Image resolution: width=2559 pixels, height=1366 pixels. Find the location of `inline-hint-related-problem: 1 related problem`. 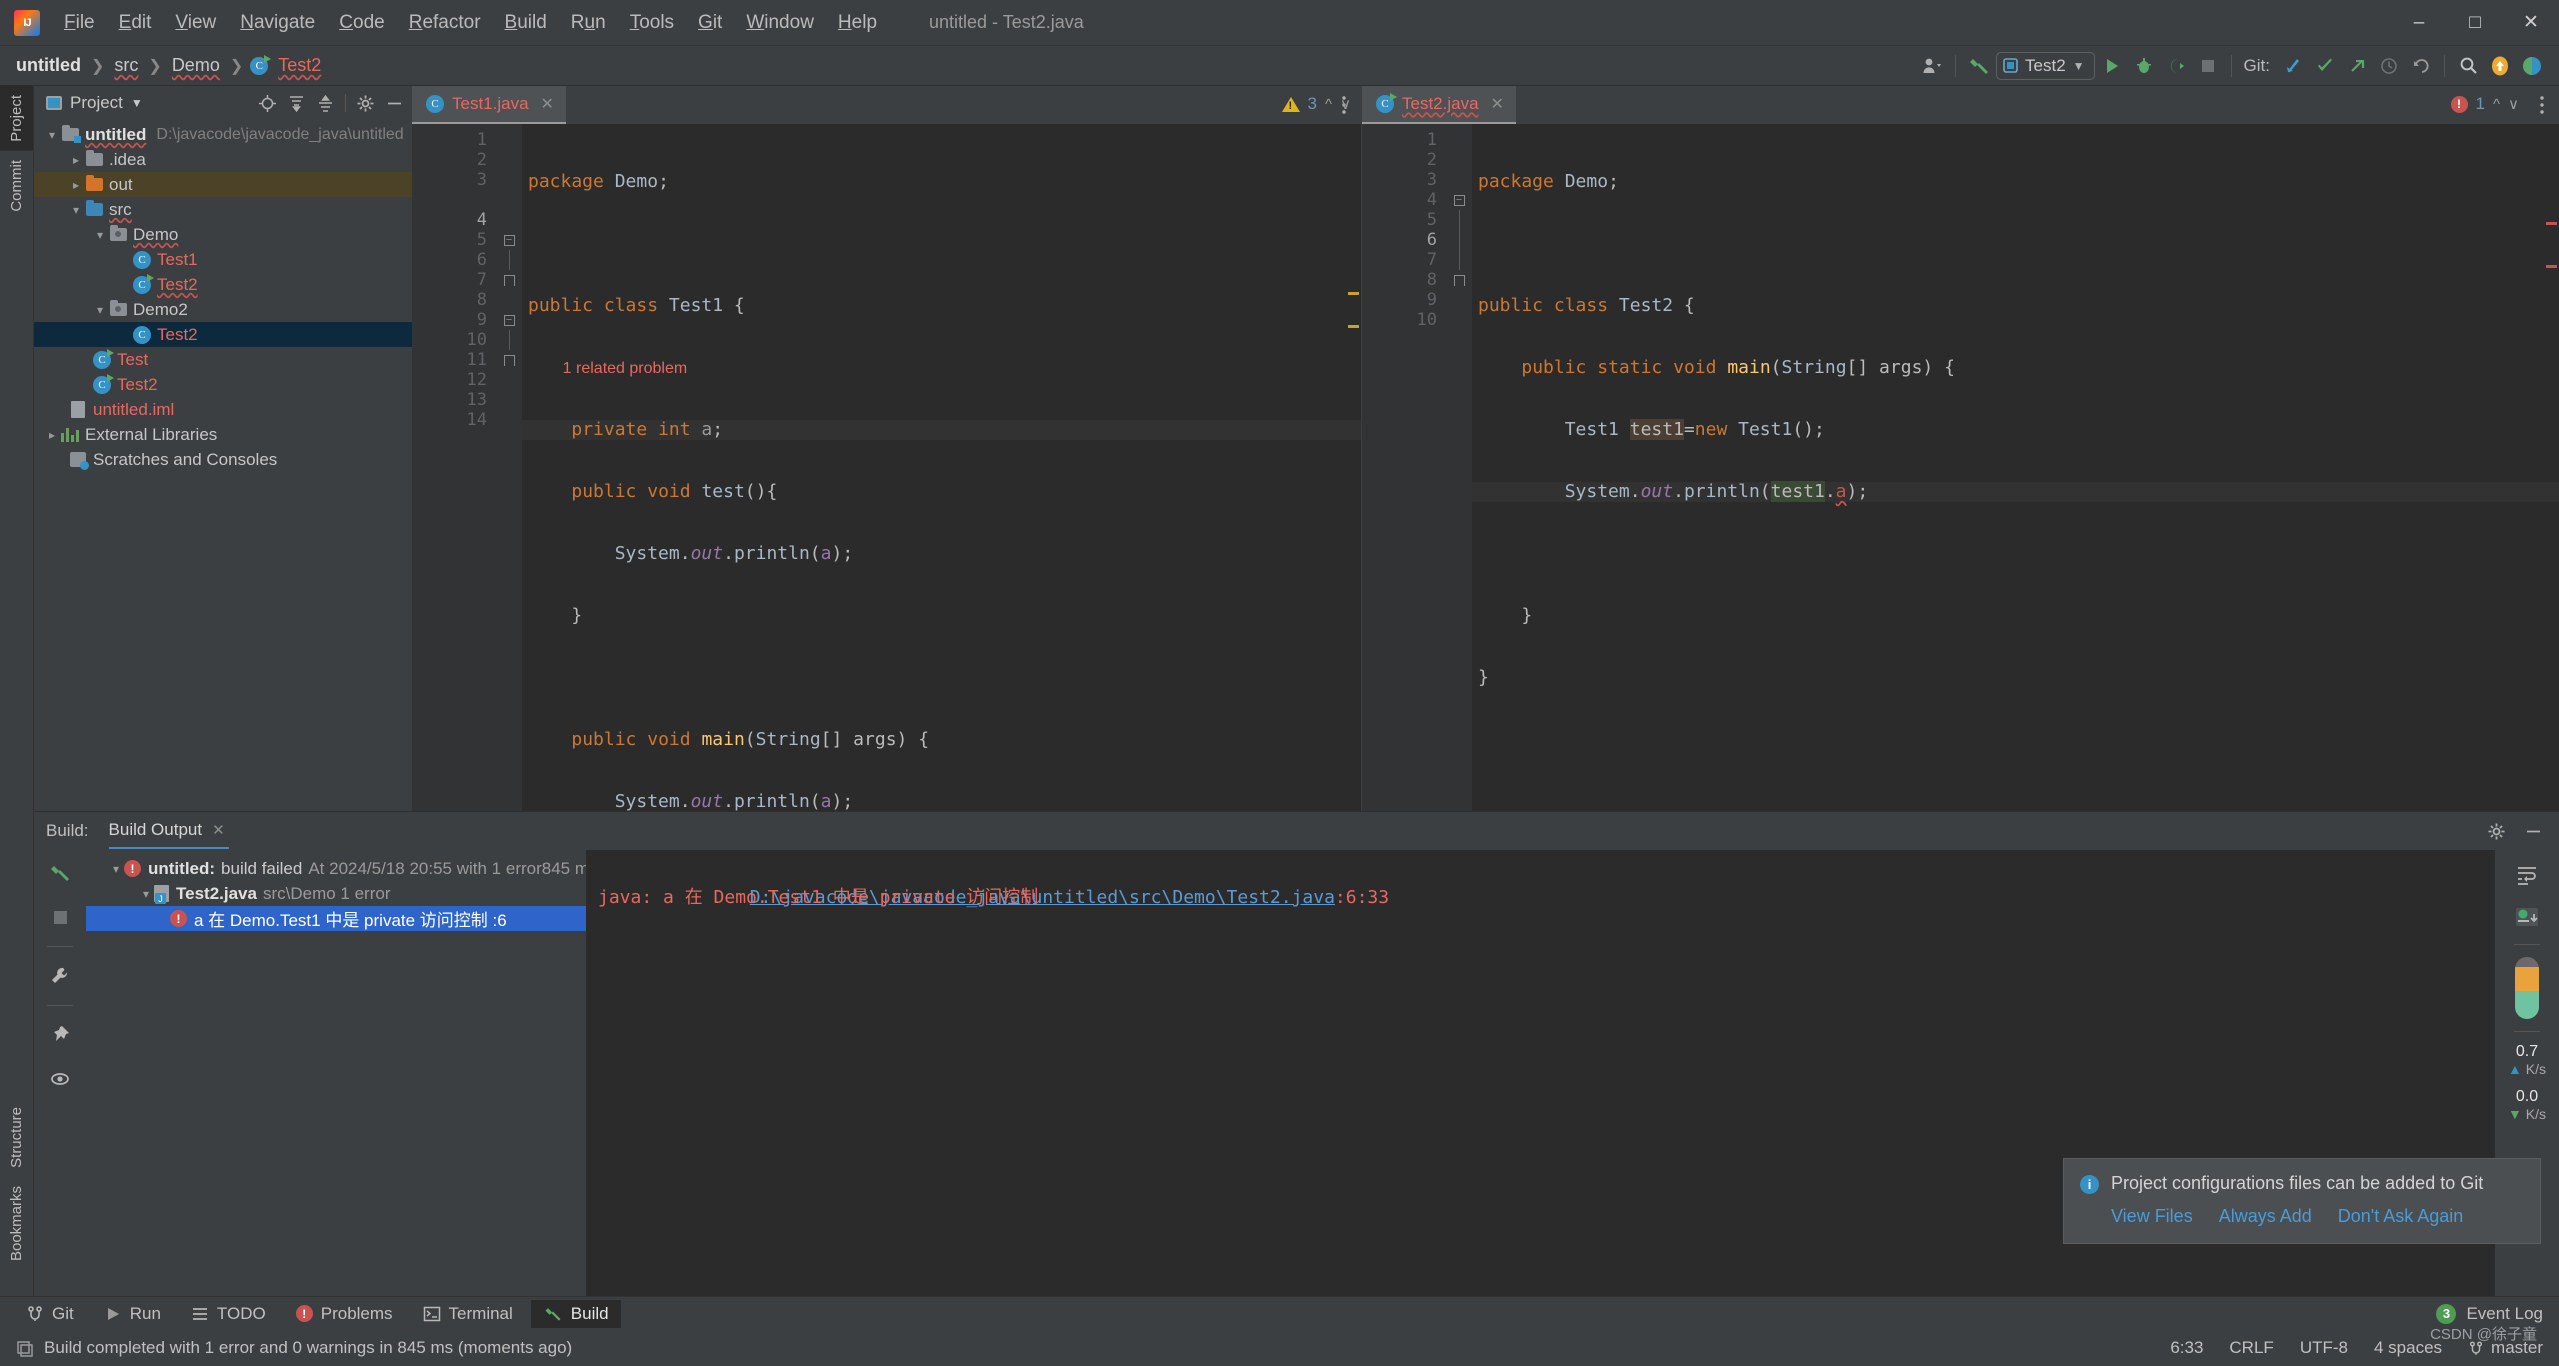

inline-hint-related-problem: 1 related problem is located at coordinates (941, 368).